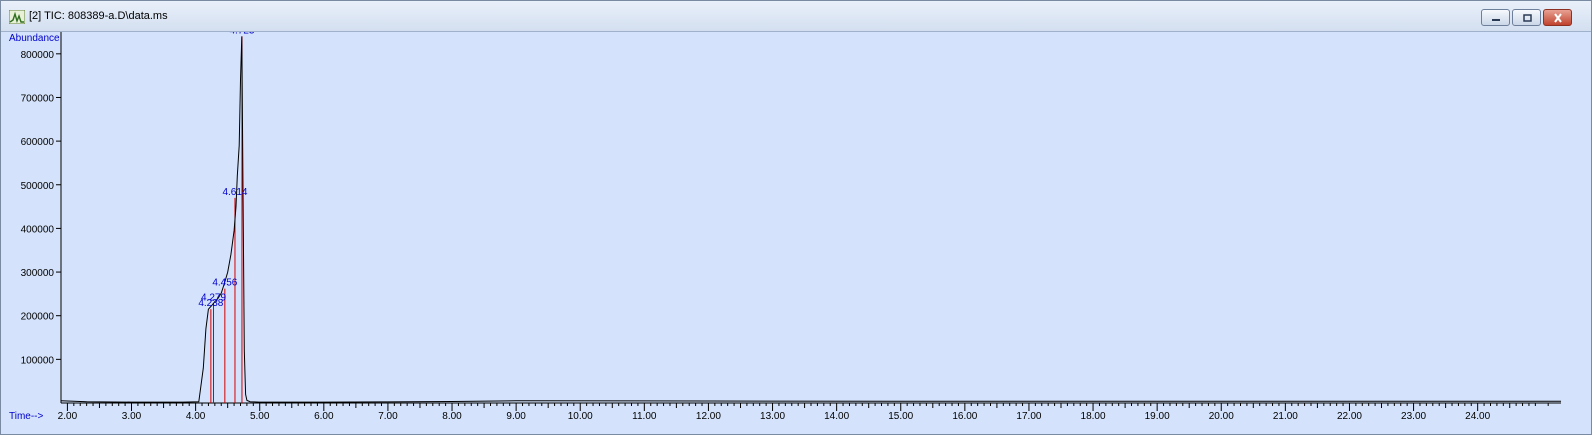  Describe the element at coordinates (38, 98) in the screenshot. I see `y-tick-label: 700000` at that location.